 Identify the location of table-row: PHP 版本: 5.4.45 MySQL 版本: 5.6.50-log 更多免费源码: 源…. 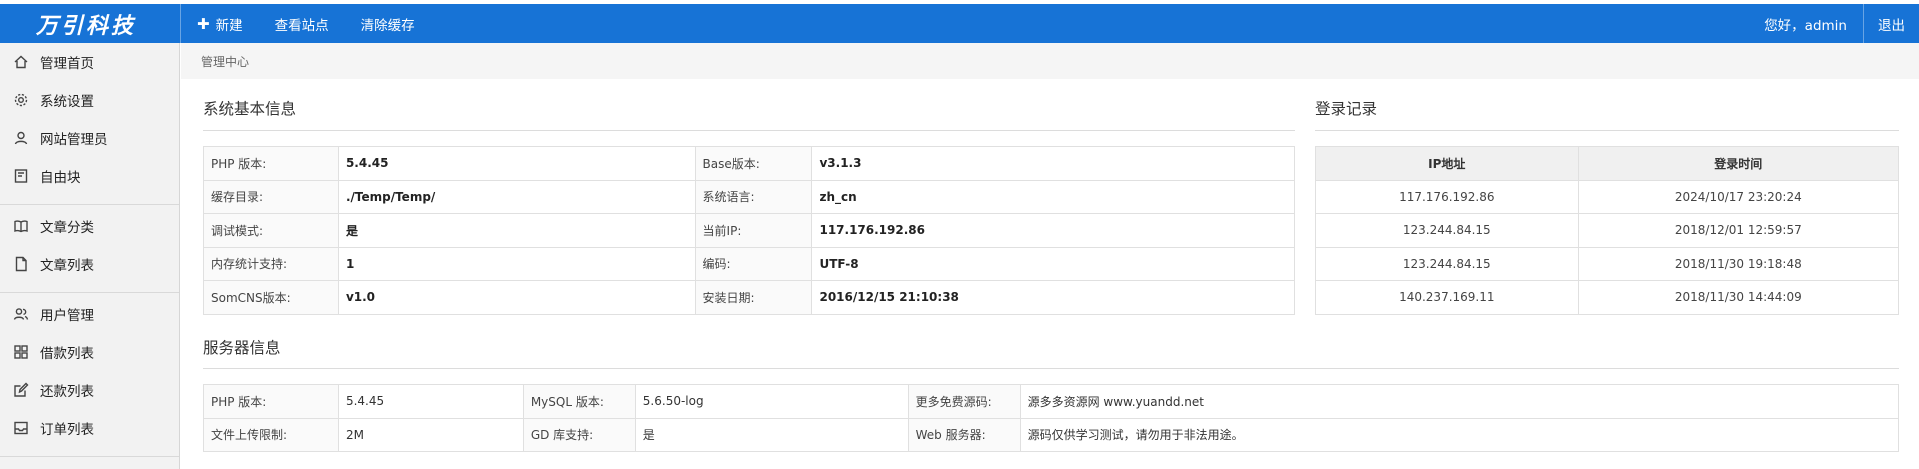
(1051, 401).